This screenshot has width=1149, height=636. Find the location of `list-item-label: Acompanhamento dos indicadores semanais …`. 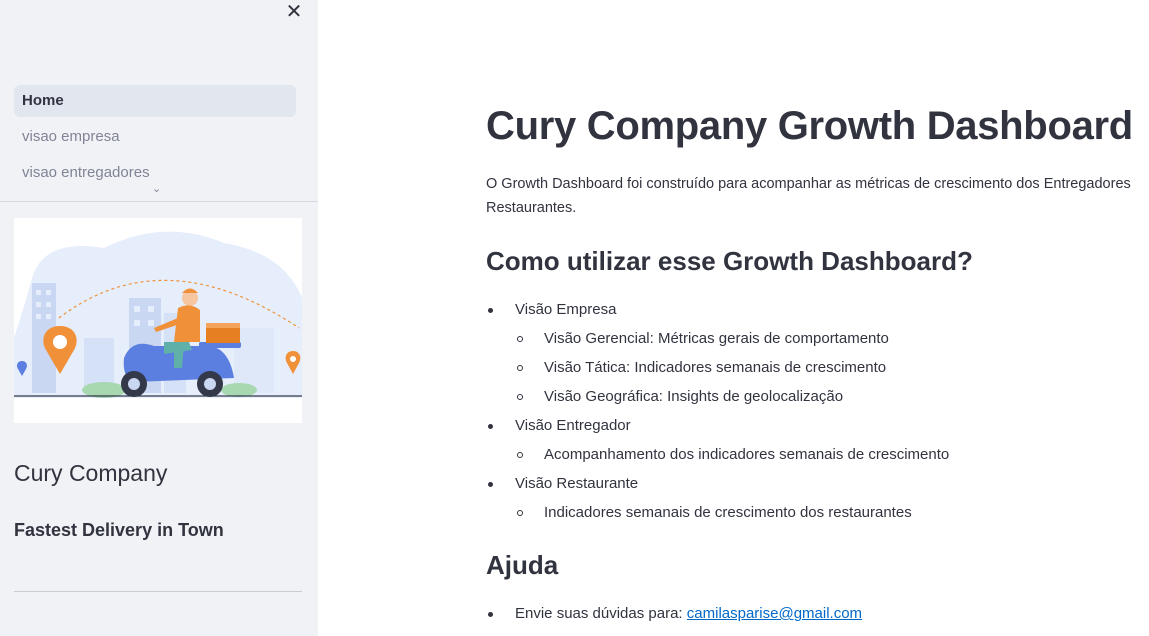

list-item-label: Acompanhamento dos indicadores semanais … is located at coordinates (747, 454).